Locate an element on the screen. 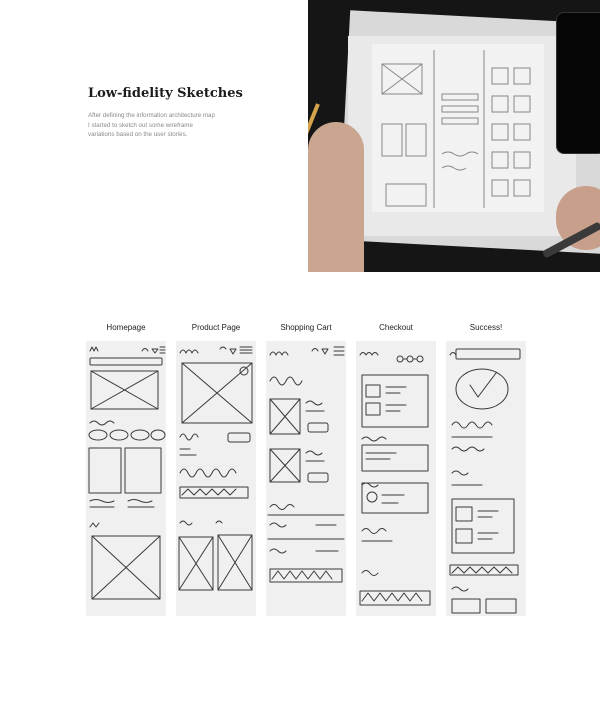 This screenshot has height=701, width=600. homepage-label: Homepage is located at coordinates (126, 327).